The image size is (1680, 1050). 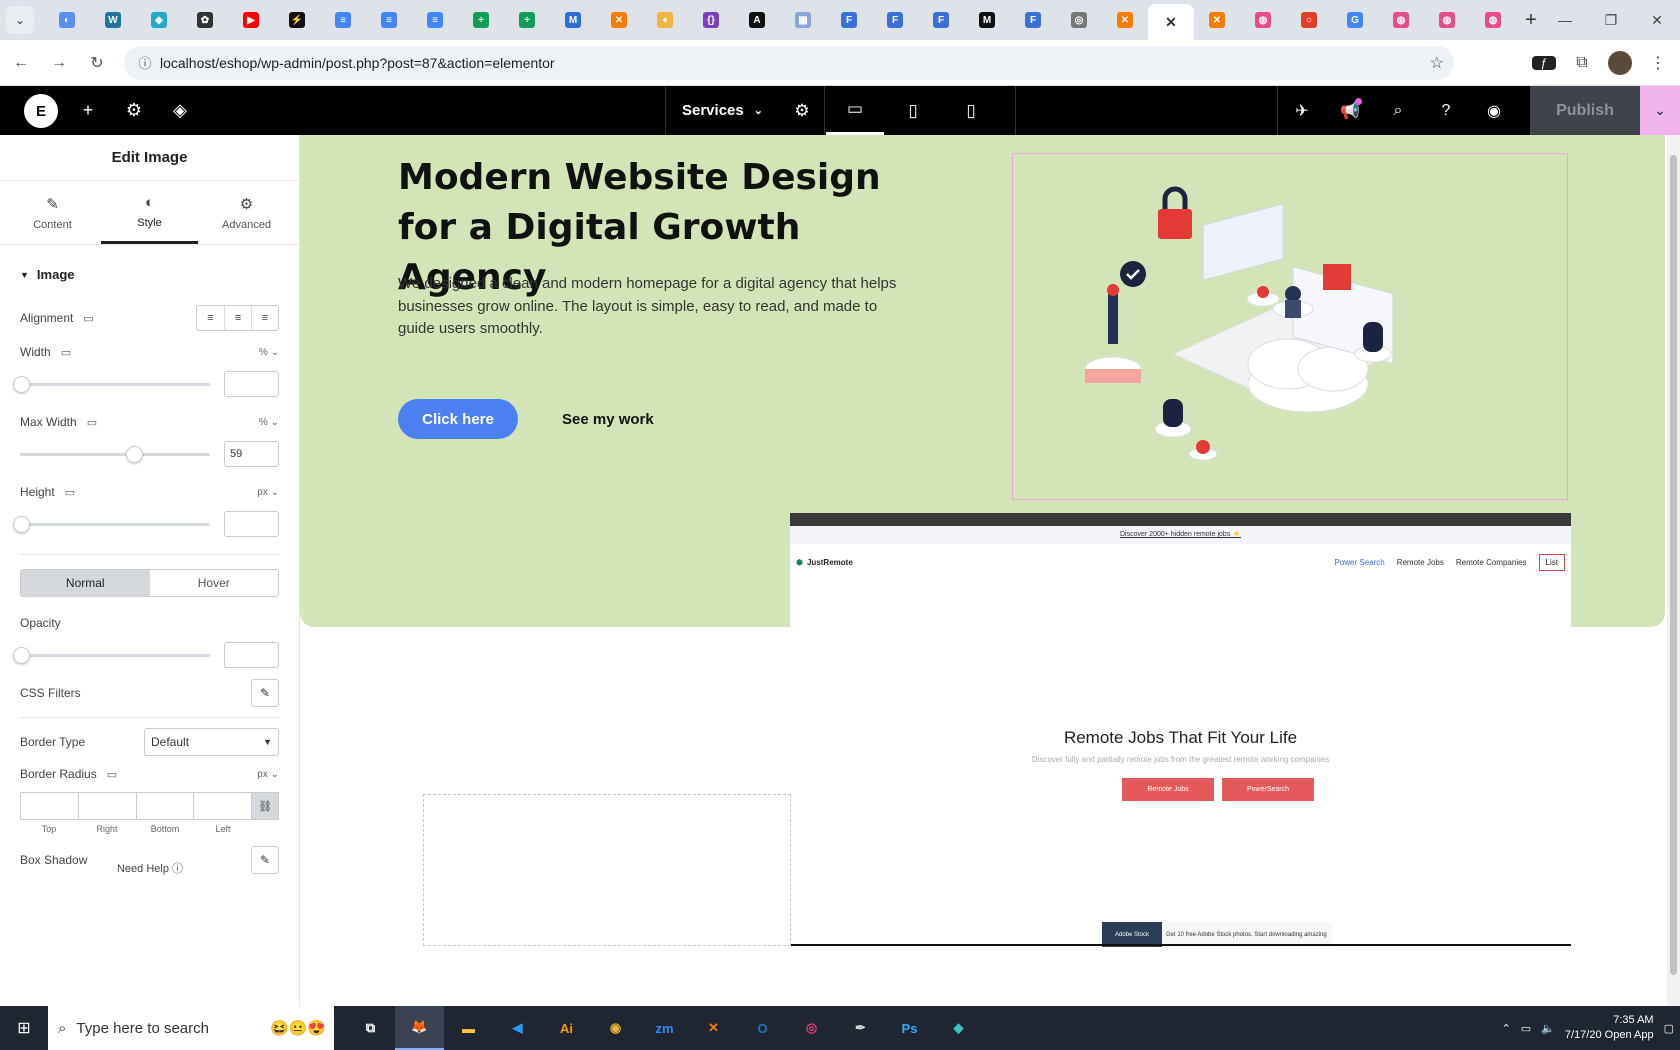 I want to click on browser-tab: W, so click(x=113, y=20).